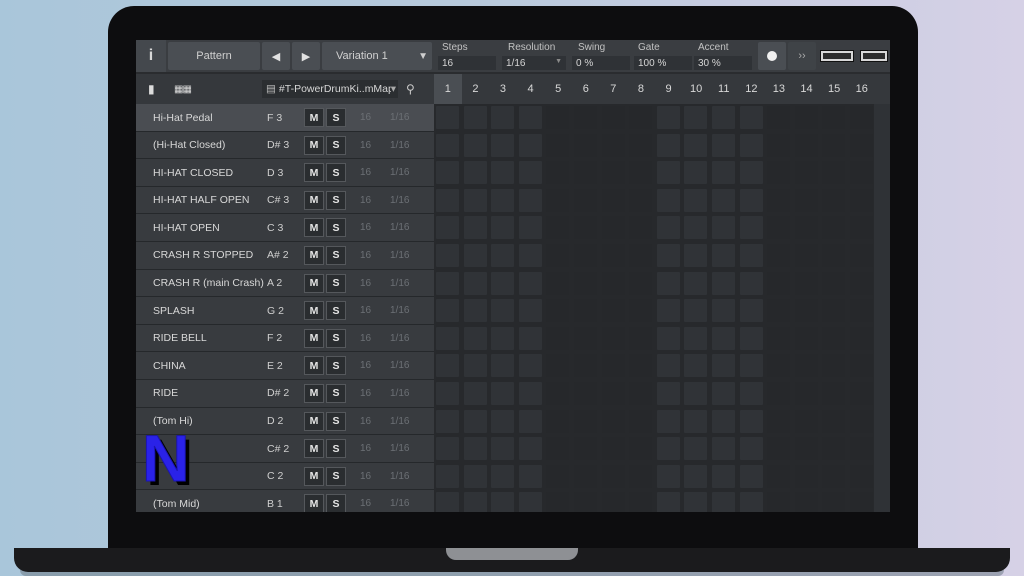 The width and height of the screenshot is (1024, 576). Describe the element at coordinates (330, 89) in the screenshot. I see `kit-map-select: ▤ #T-PowerDrumKi..mMap ▾` at that location.